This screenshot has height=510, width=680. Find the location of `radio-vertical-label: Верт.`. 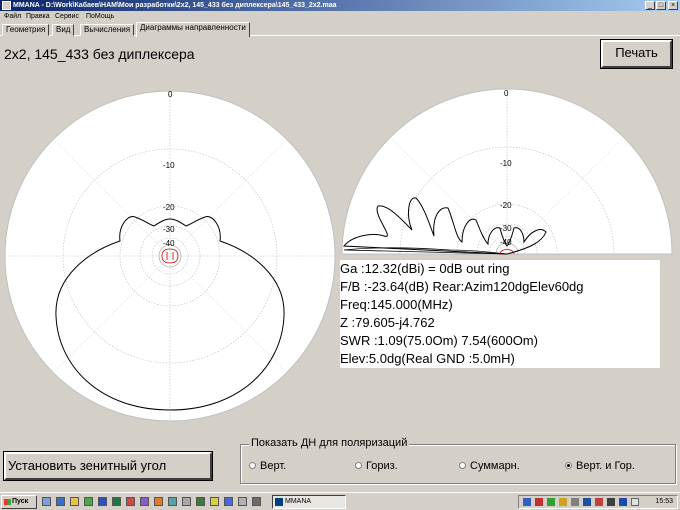

radio-vertical-label: Верт. is located at coordinates (273, 466).